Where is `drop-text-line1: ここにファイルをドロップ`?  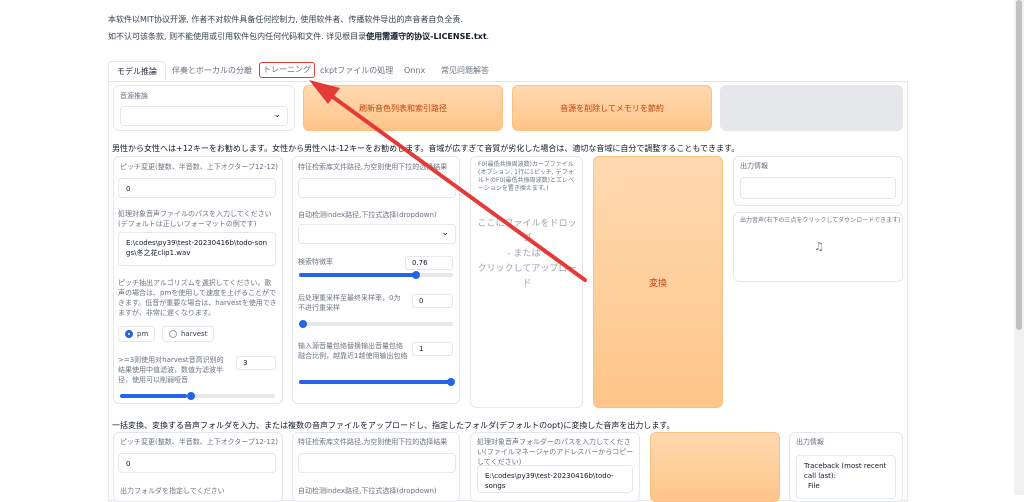
drop-text-line1: ここにファイルをドロップ is located at coordinates (527, 231).